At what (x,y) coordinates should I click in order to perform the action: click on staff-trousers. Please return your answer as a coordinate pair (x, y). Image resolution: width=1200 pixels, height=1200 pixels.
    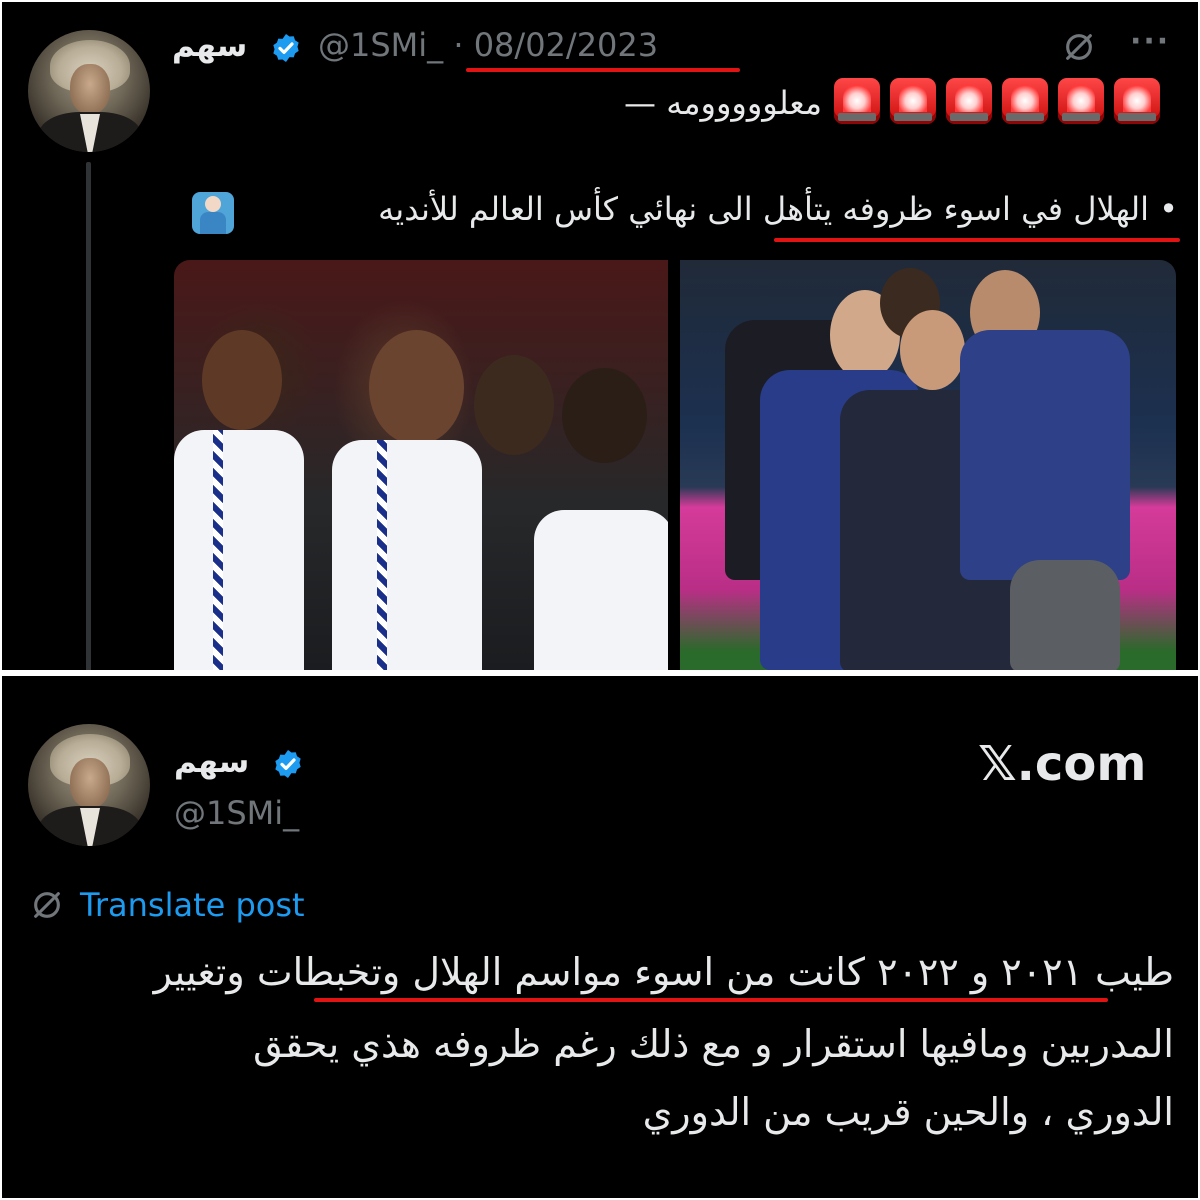
    Looking at the image, I should click on (1065, 615).